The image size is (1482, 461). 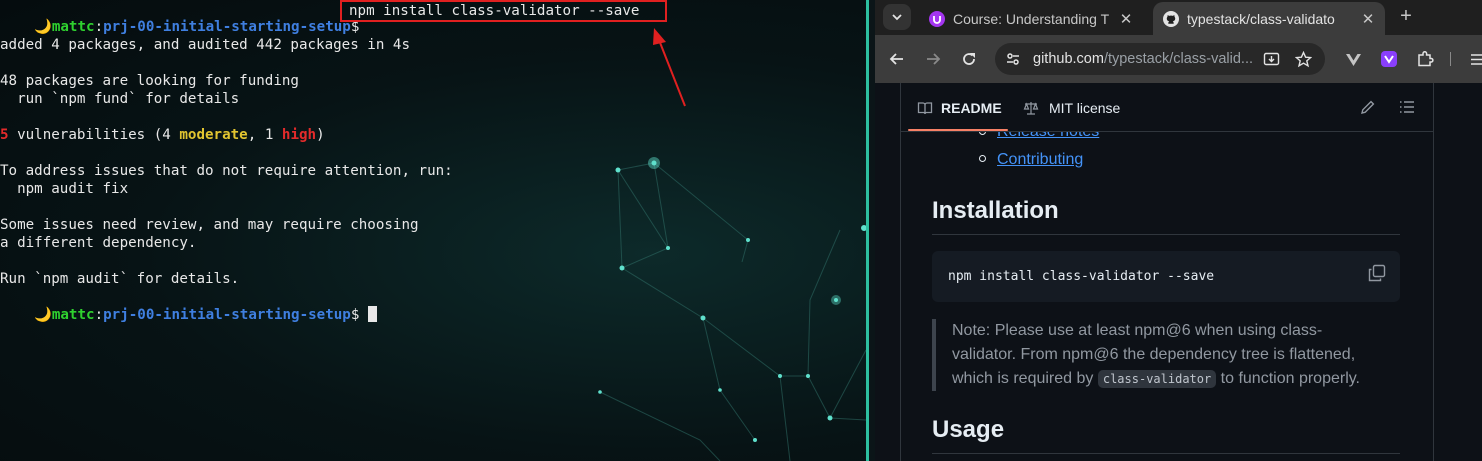 I want to click on back-button, so click(x=897, y=59).